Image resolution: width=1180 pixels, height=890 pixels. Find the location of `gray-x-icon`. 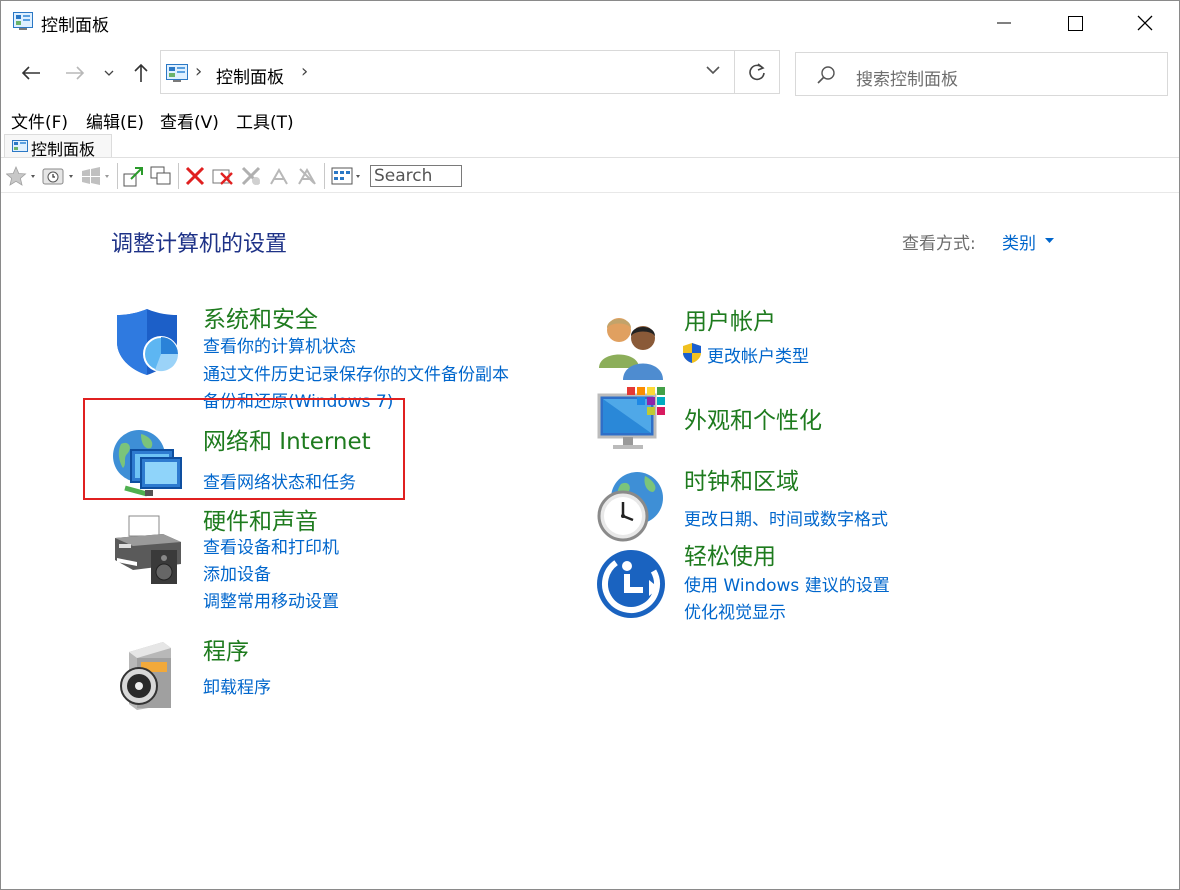

gray-x-icon is located at coordinates (251, 176).